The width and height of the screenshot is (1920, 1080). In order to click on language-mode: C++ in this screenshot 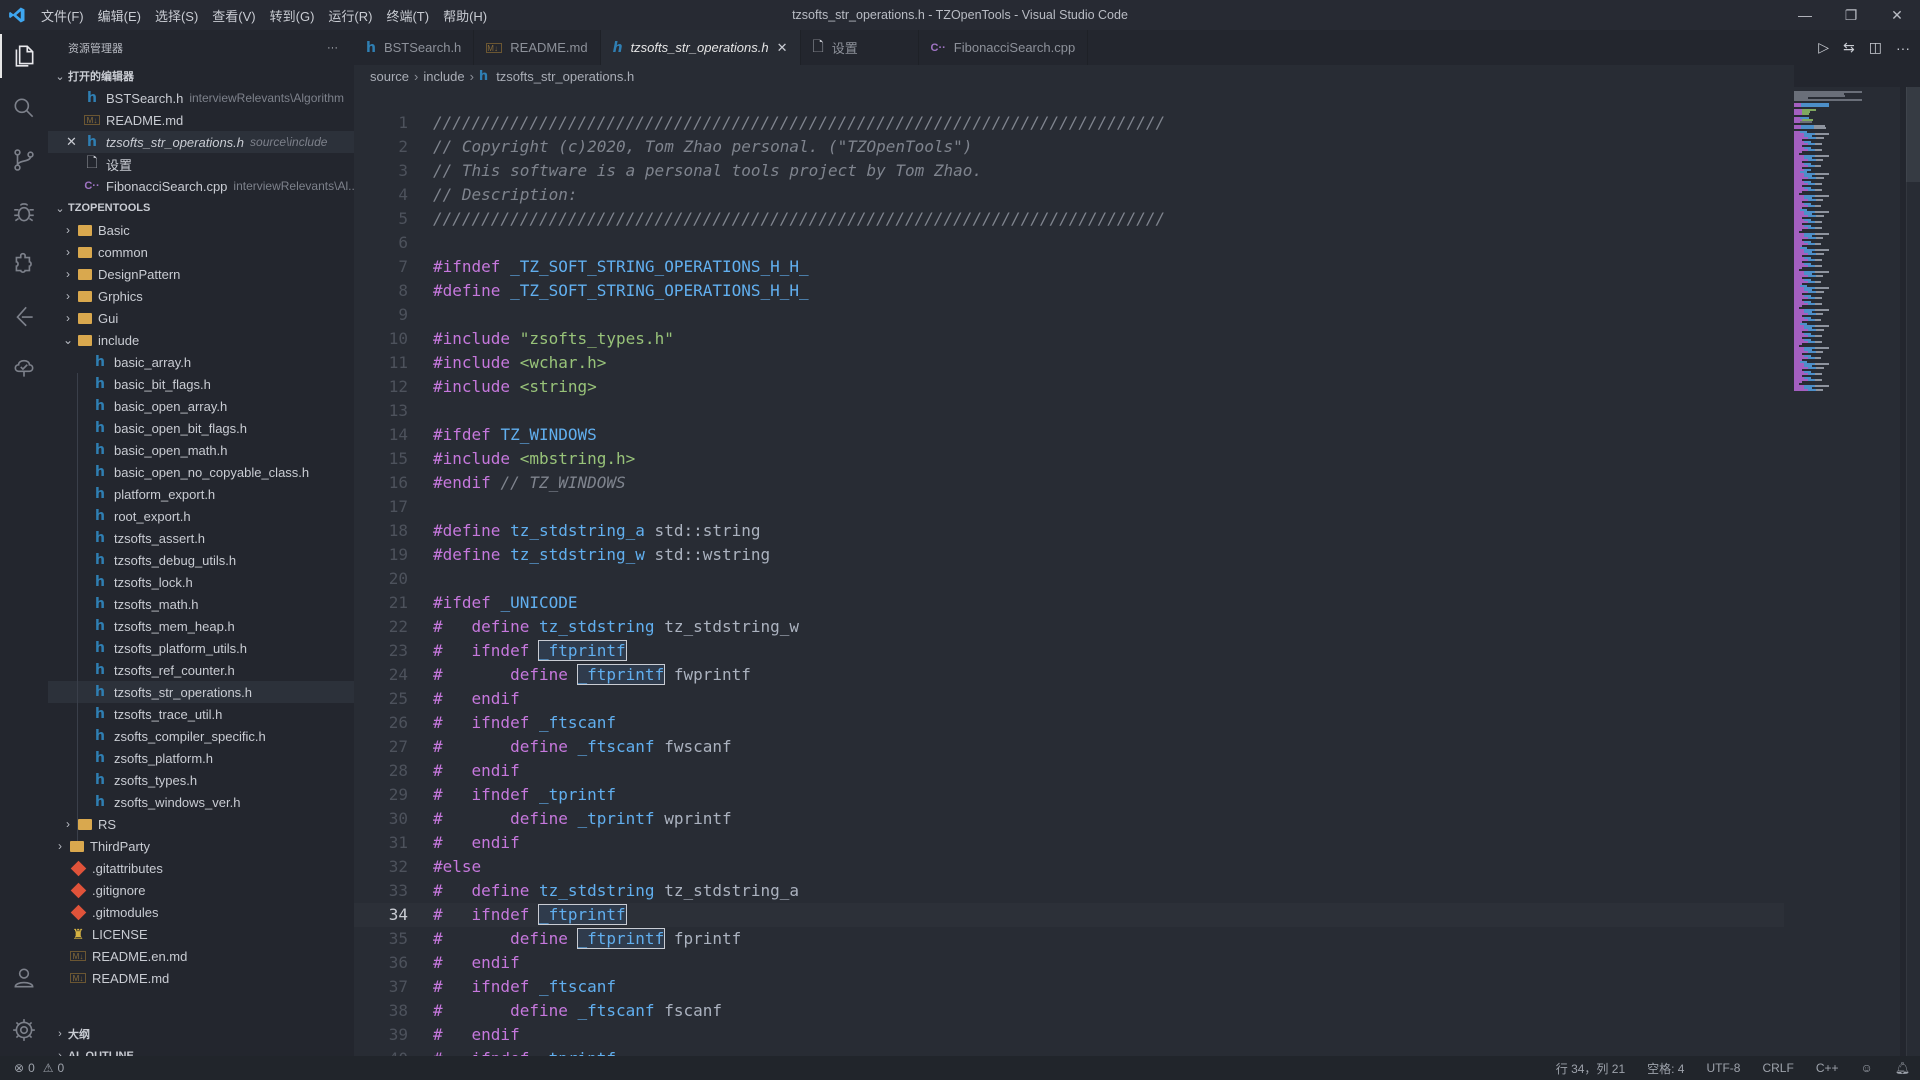, I will do `click(1827, 1068)`.